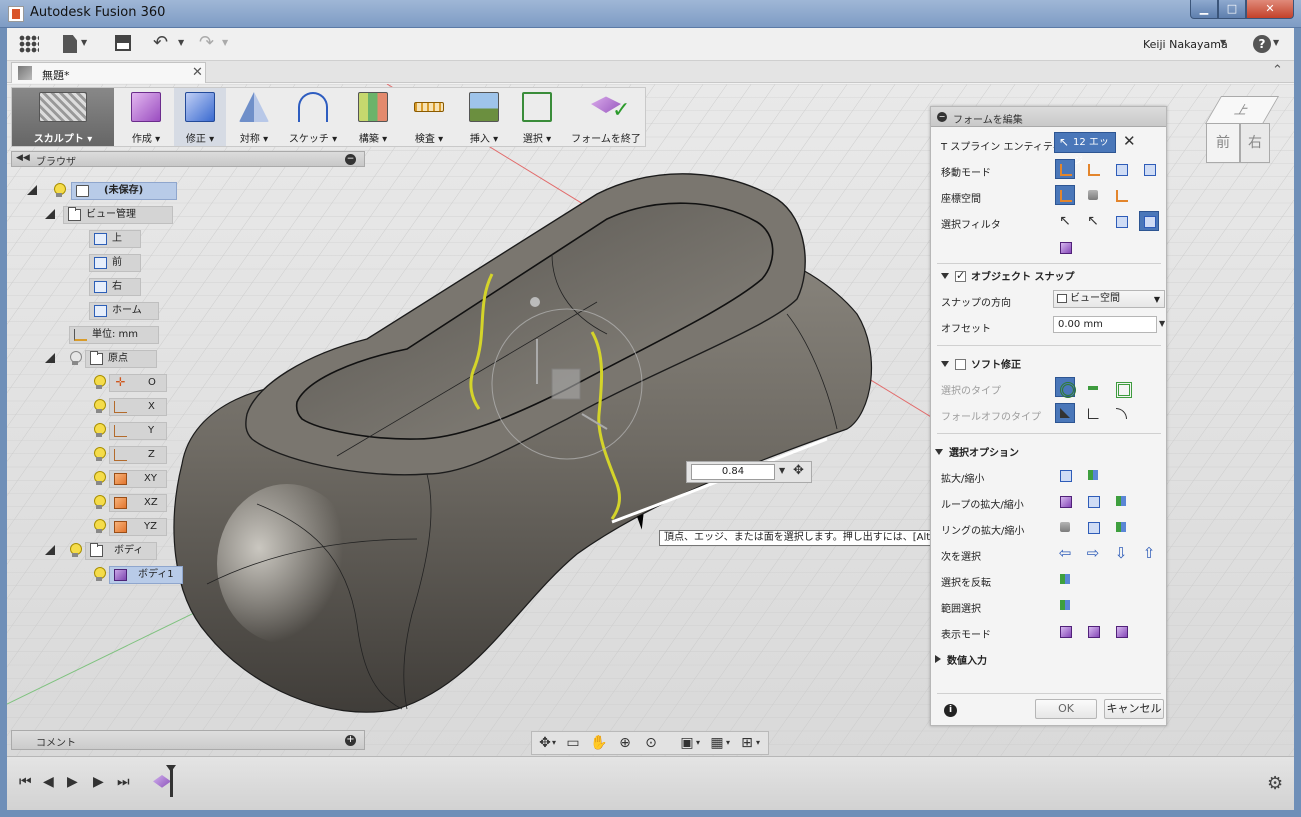 Image resolution: width=1301 pixels, height=817 pixels. Describe the element at coordinates (1185, 44) in the screenshot. I see `user-name: Keiji Nakayama` at that location.